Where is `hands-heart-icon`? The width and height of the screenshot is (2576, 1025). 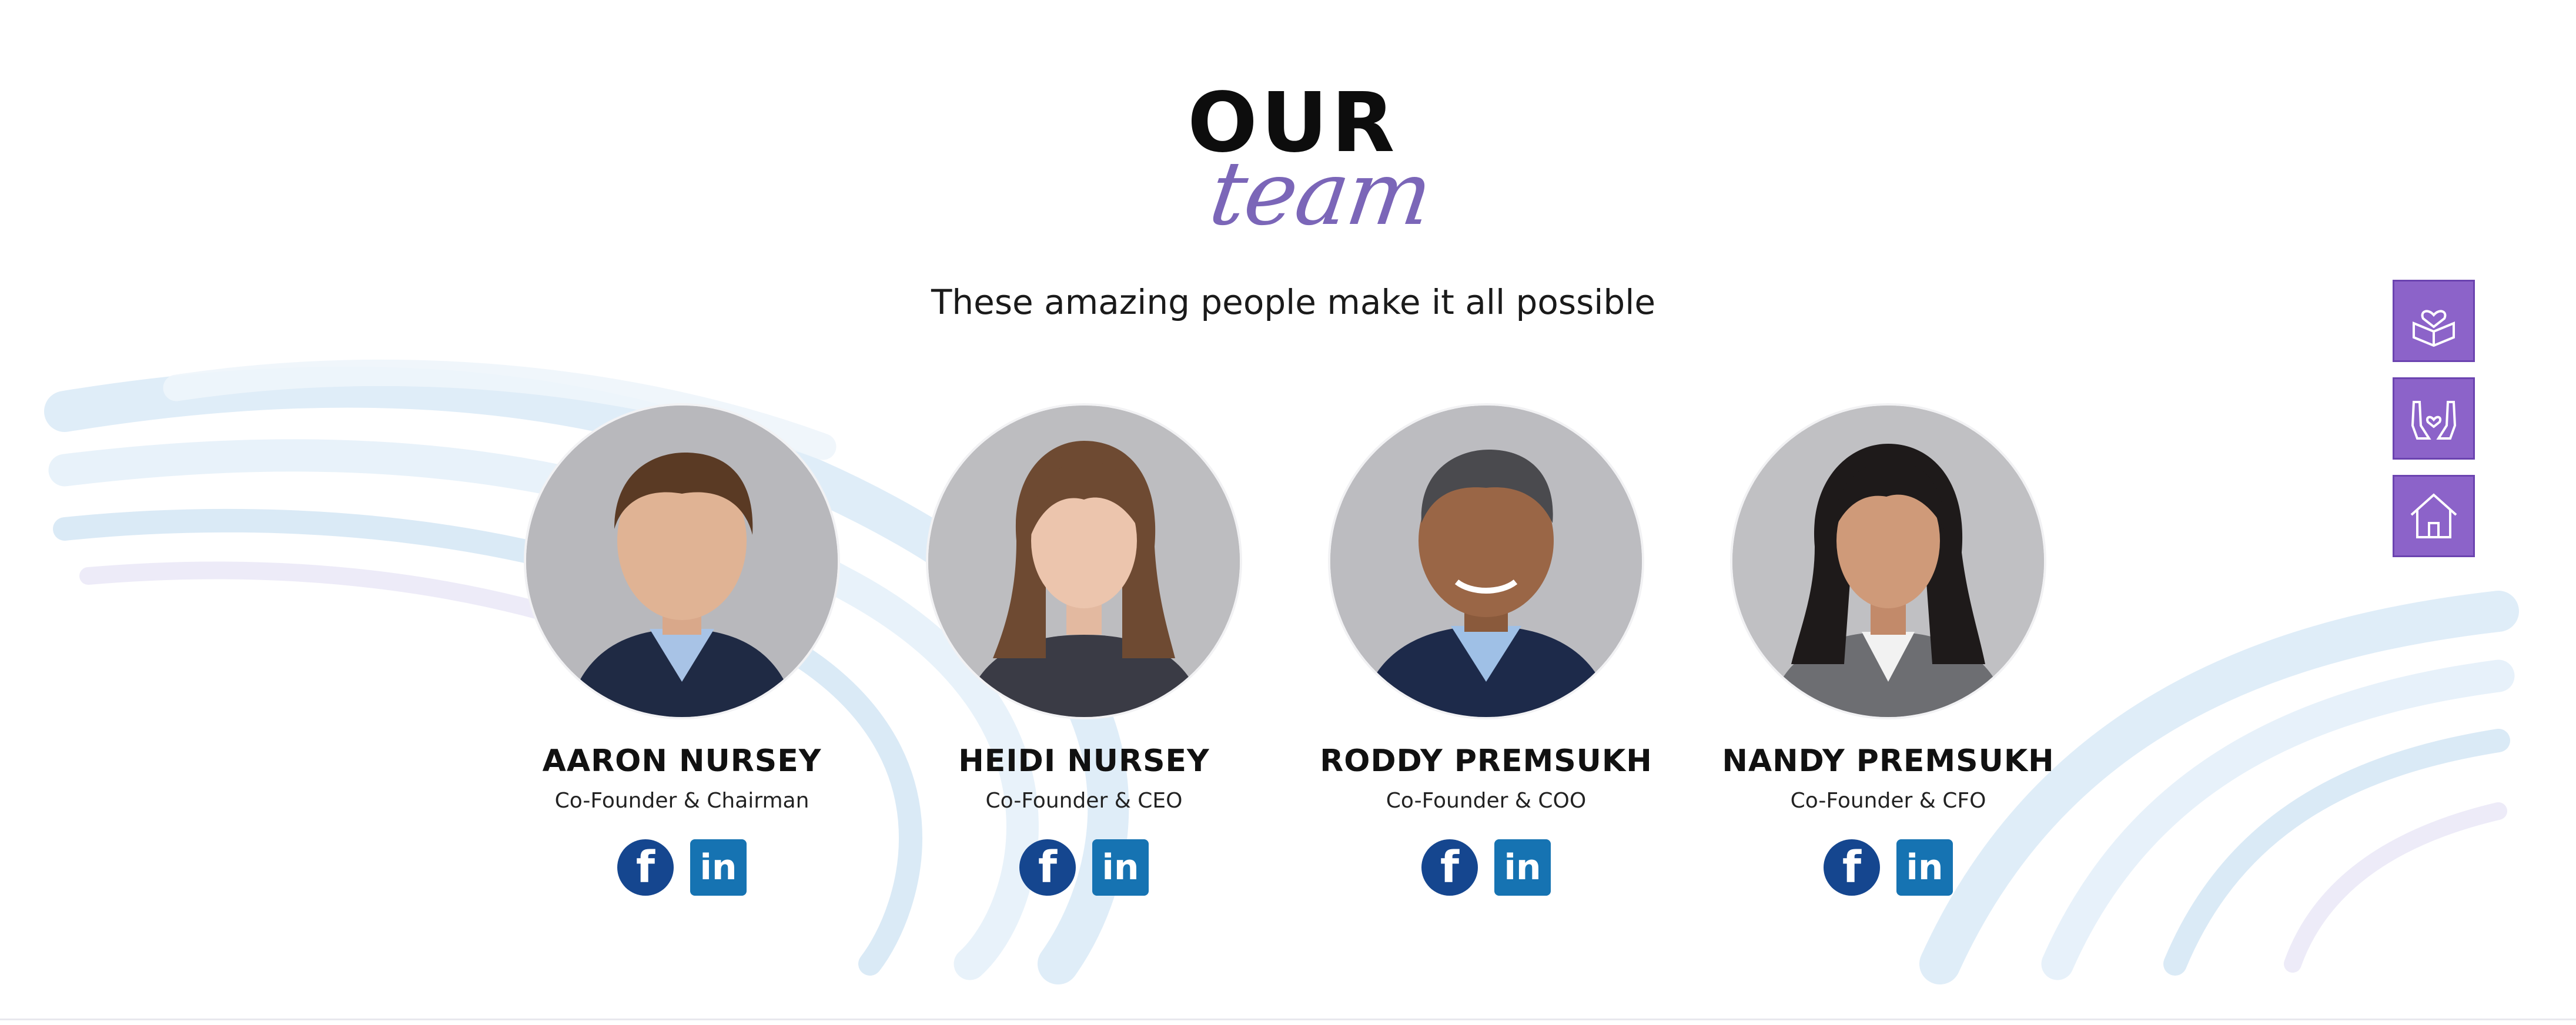 hands-heart-icon is located at coordinates (2434, 421).